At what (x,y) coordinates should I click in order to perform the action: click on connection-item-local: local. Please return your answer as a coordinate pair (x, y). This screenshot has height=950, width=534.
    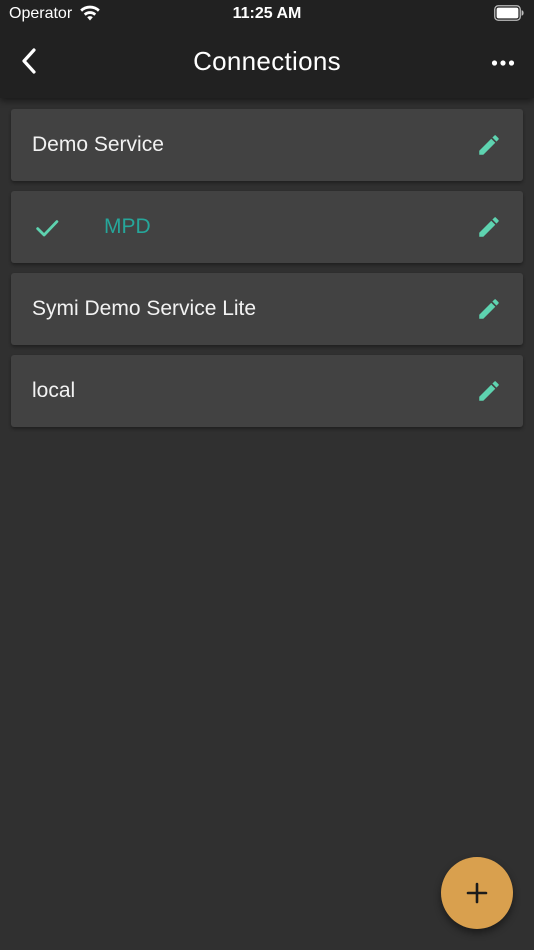
    Looking at the image, I should click on (267, 391).